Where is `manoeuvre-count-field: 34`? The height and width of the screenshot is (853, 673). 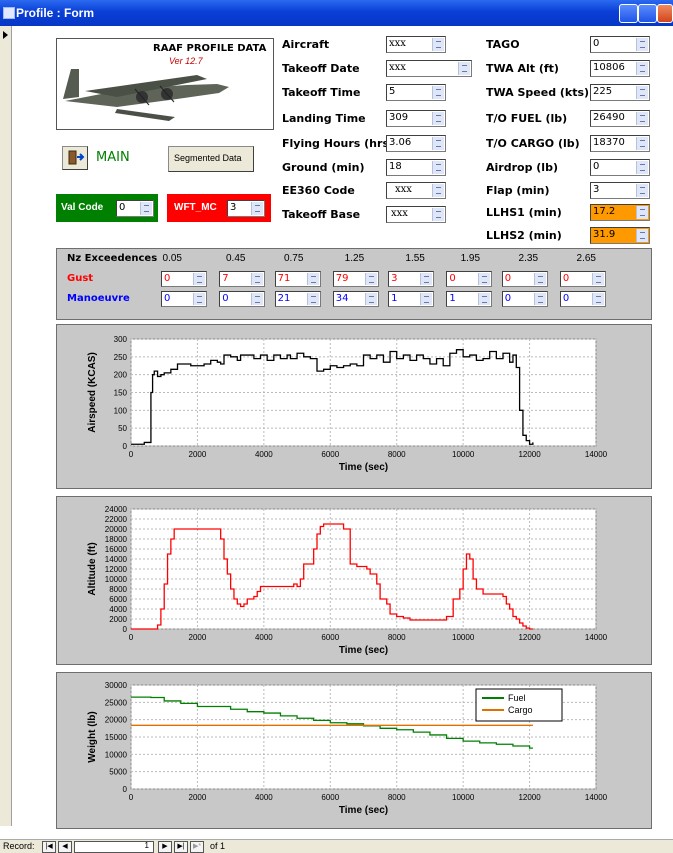
manoeuvre-count-field: 34 is located at coordinates (355, 299).